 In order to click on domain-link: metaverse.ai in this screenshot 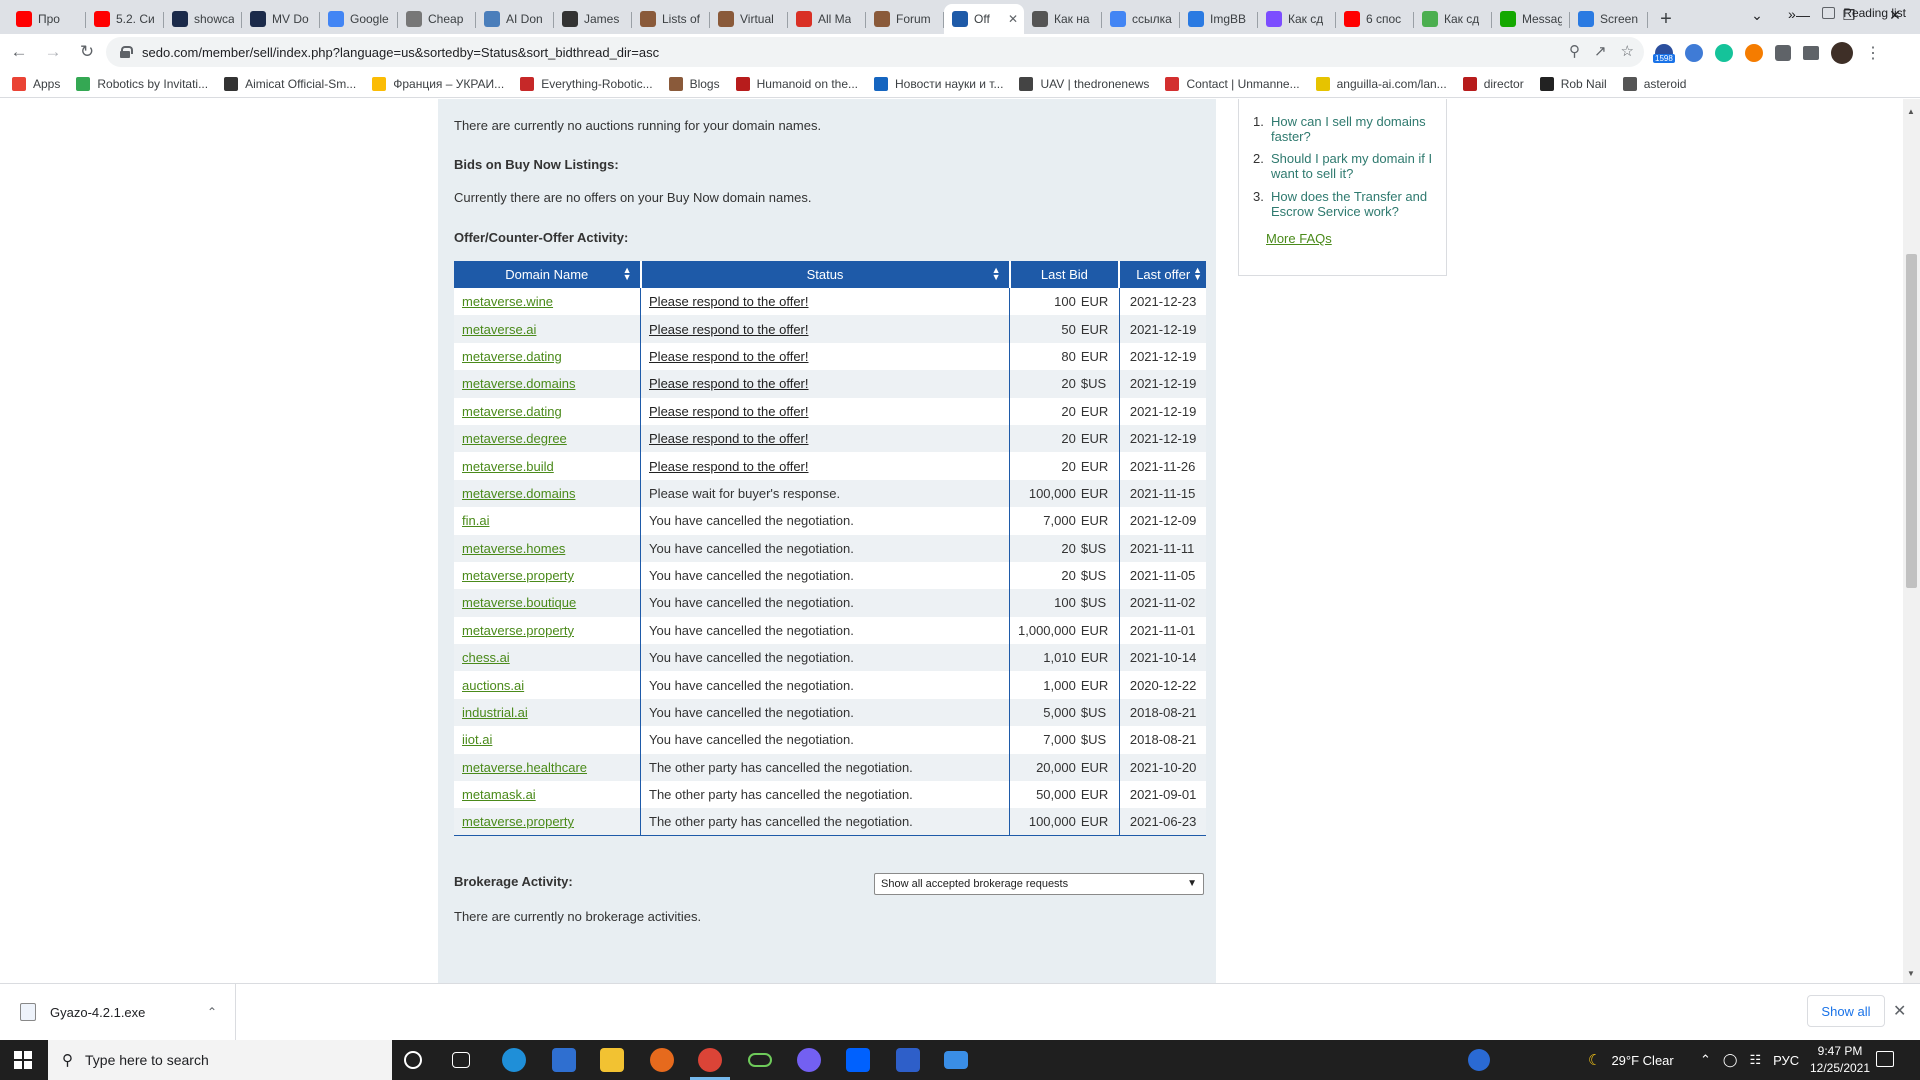, I will do `click(499, 329)`.